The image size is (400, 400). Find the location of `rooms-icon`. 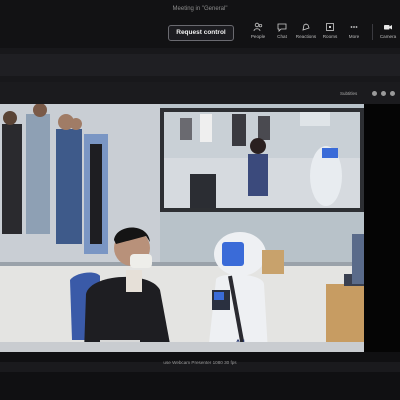

rooms-icon is located at coordinates (330, 27).